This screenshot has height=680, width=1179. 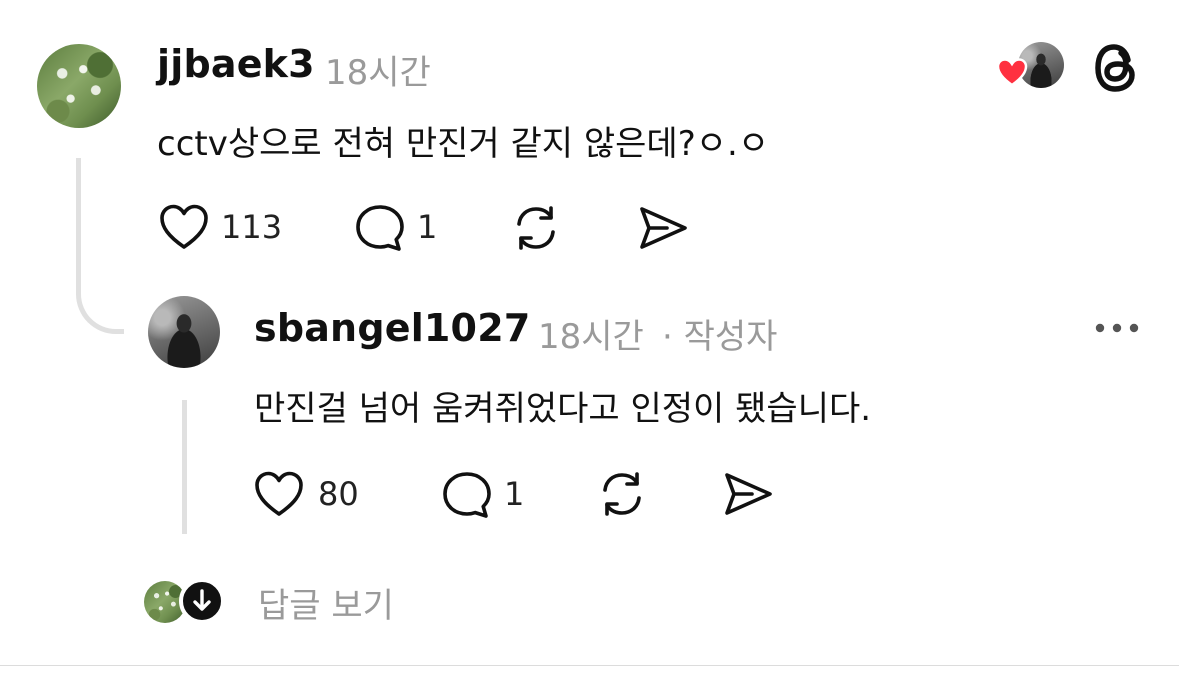 I want to click on post-reply-count: 1, so click(x=427, y=227).